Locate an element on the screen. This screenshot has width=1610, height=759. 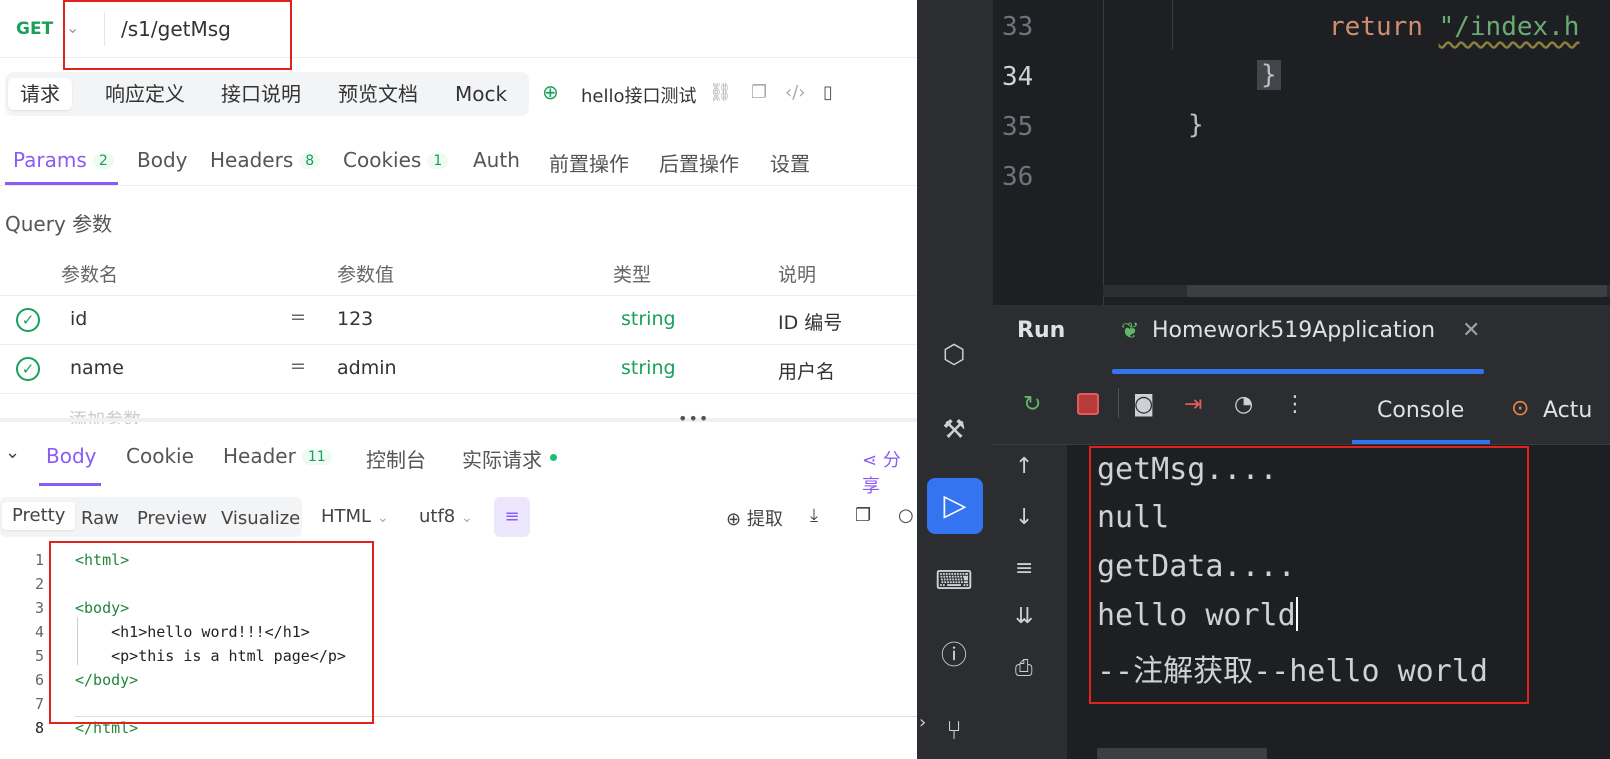
collapse-chevron-icon: ⌄ is located at coordinates (12, 452).